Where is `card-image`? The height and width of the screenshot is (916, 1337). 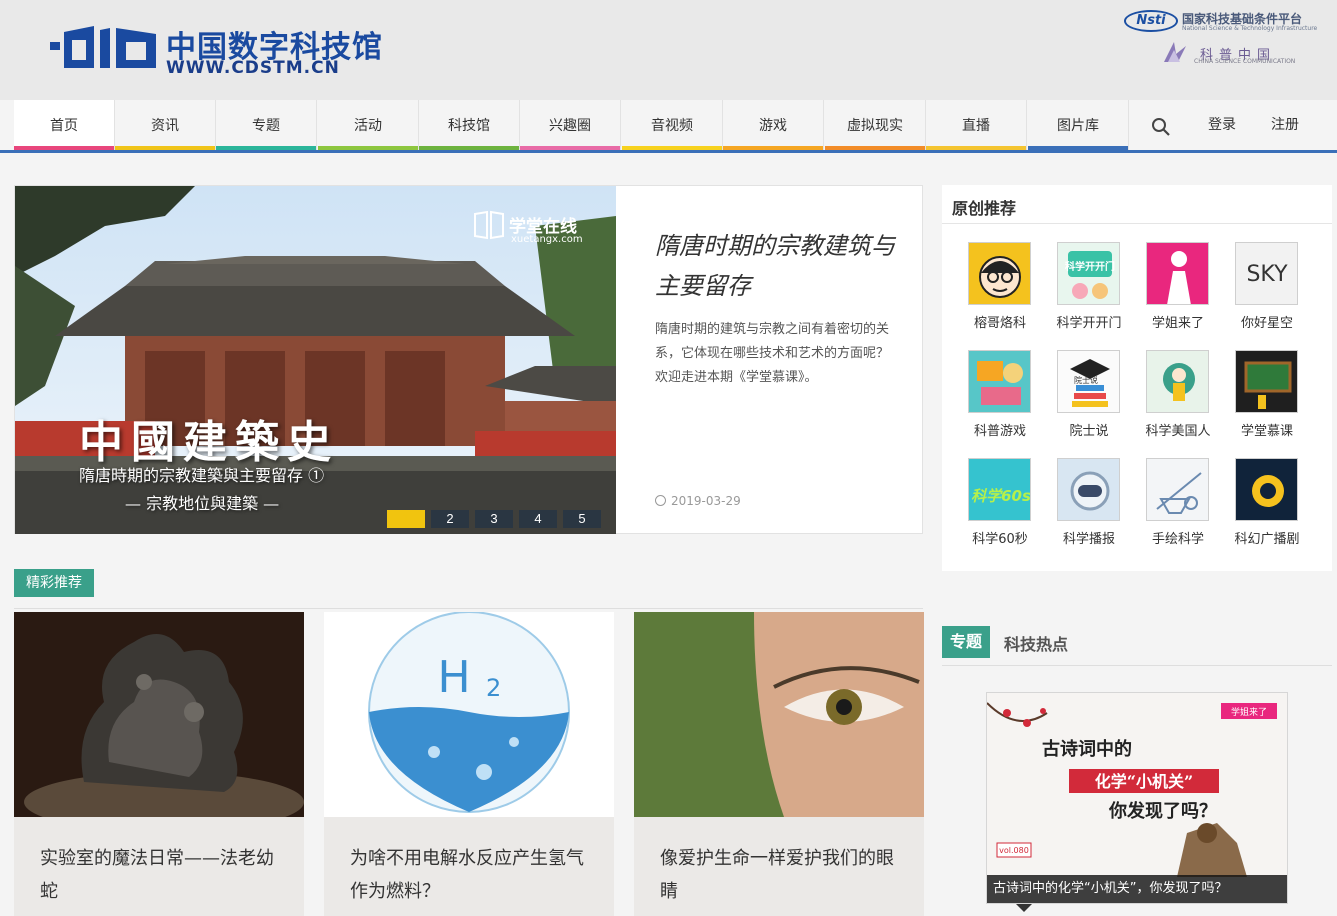 card-image is located at coordinates (779, 714).